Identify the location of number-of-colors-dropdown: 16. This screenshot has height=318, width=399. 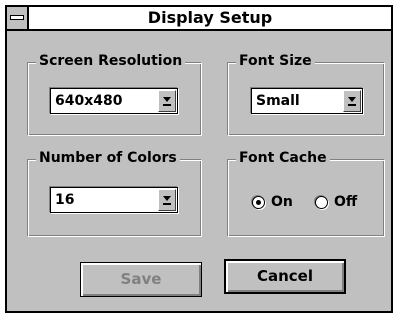
(114, 200).